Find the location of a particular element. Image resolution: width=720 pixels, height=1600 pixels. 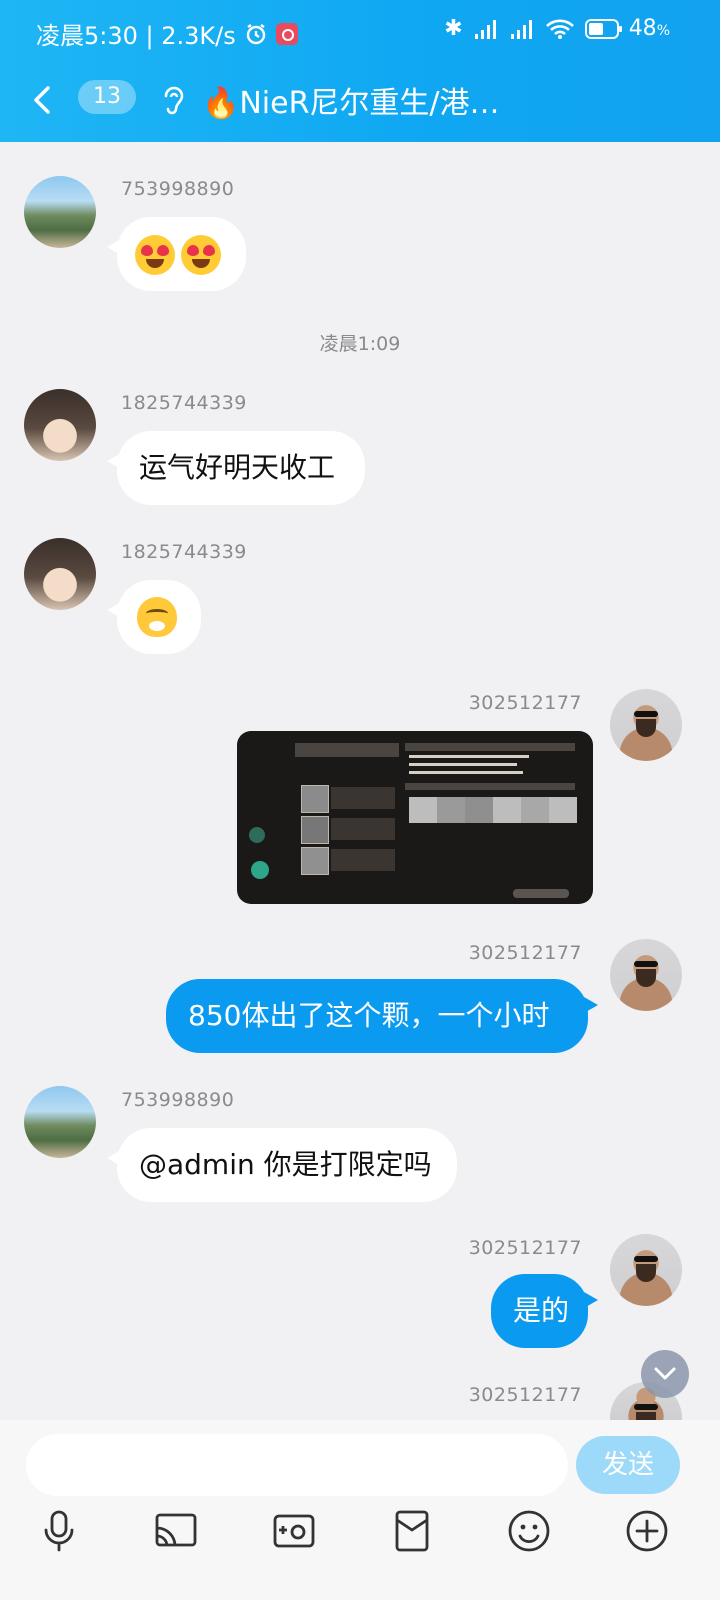

message-timestamp: 凌晨1:09 is located at coordinates (360, 344).